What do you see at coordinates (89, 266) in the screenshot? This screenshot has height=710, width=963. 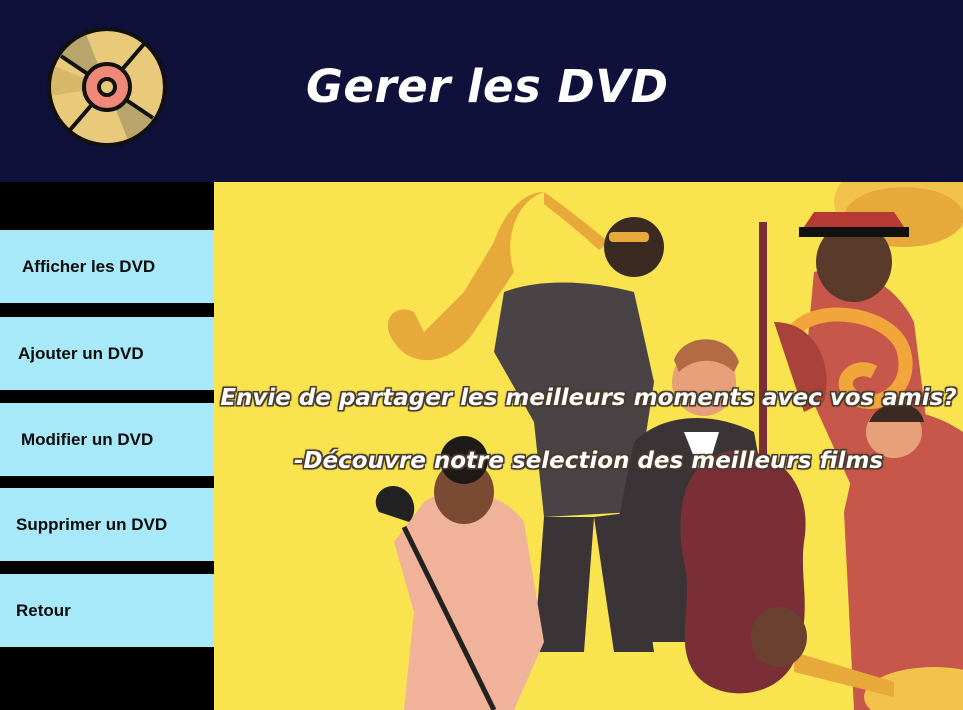 I see `show-dvds-label: Afficher les DVD` at bounding box center [89, 266].